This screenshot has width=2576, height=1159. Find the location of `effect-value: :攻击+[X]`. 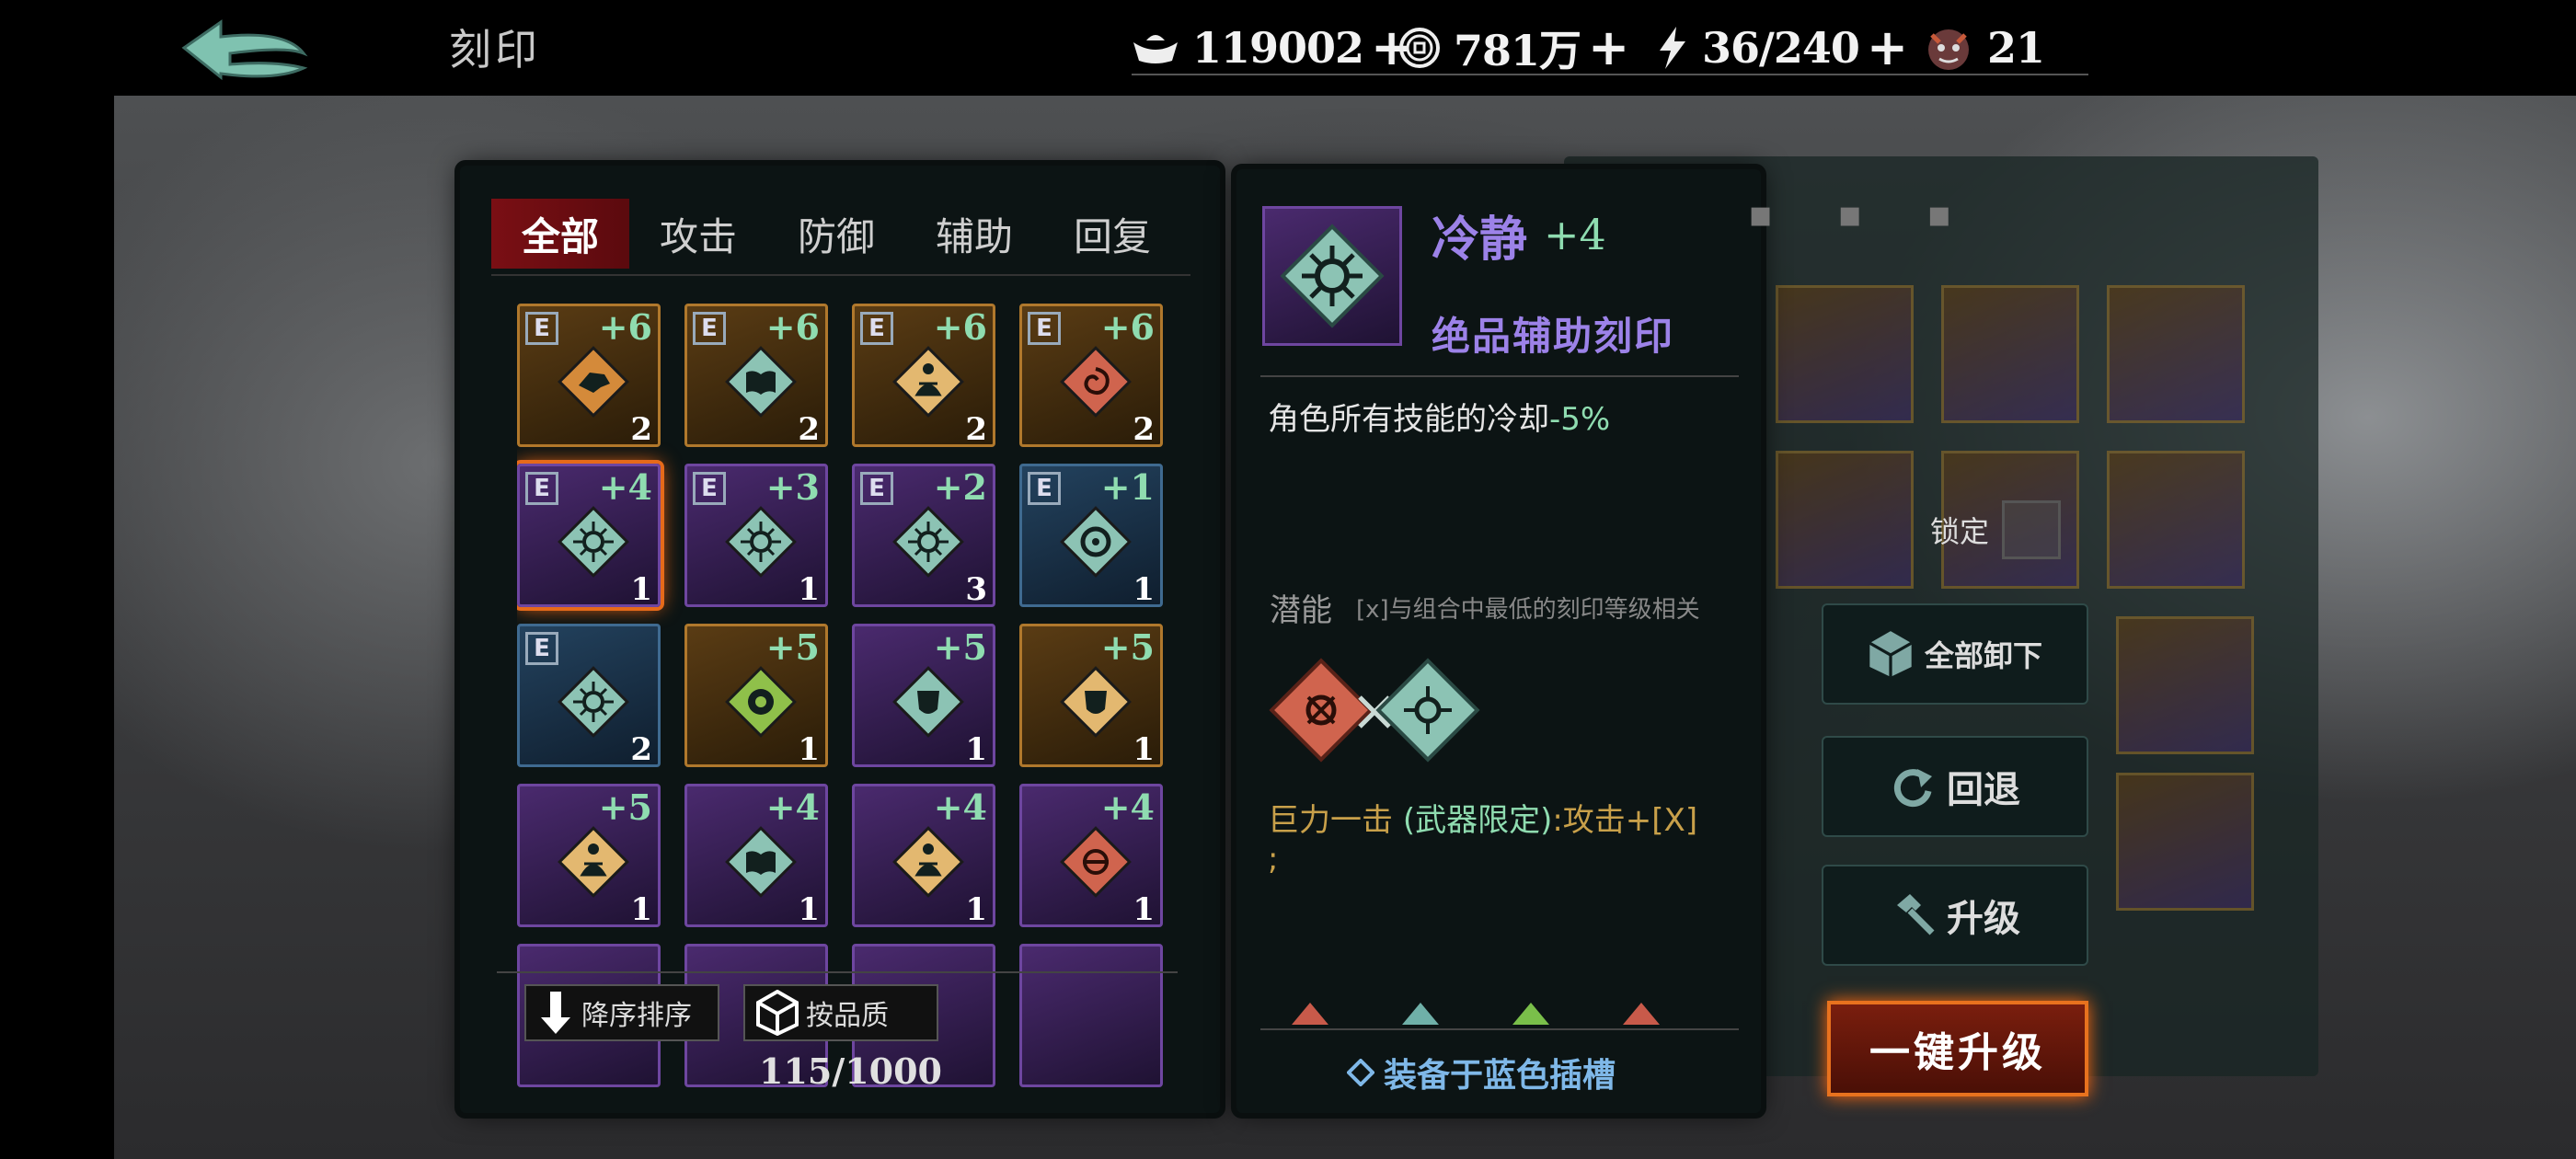

effect-value: :攻击+[X] is located at coordinates (1625, 820).